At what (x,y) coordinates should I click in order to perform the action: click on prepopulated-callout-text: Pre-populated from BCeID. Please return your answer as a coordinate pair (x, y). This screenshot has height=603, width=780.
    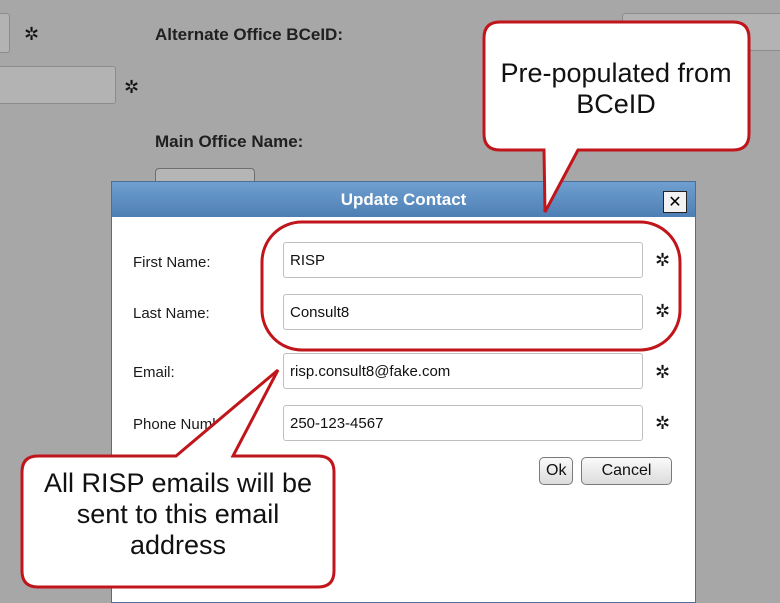
    Looking at the image, I should click on (616, 89).